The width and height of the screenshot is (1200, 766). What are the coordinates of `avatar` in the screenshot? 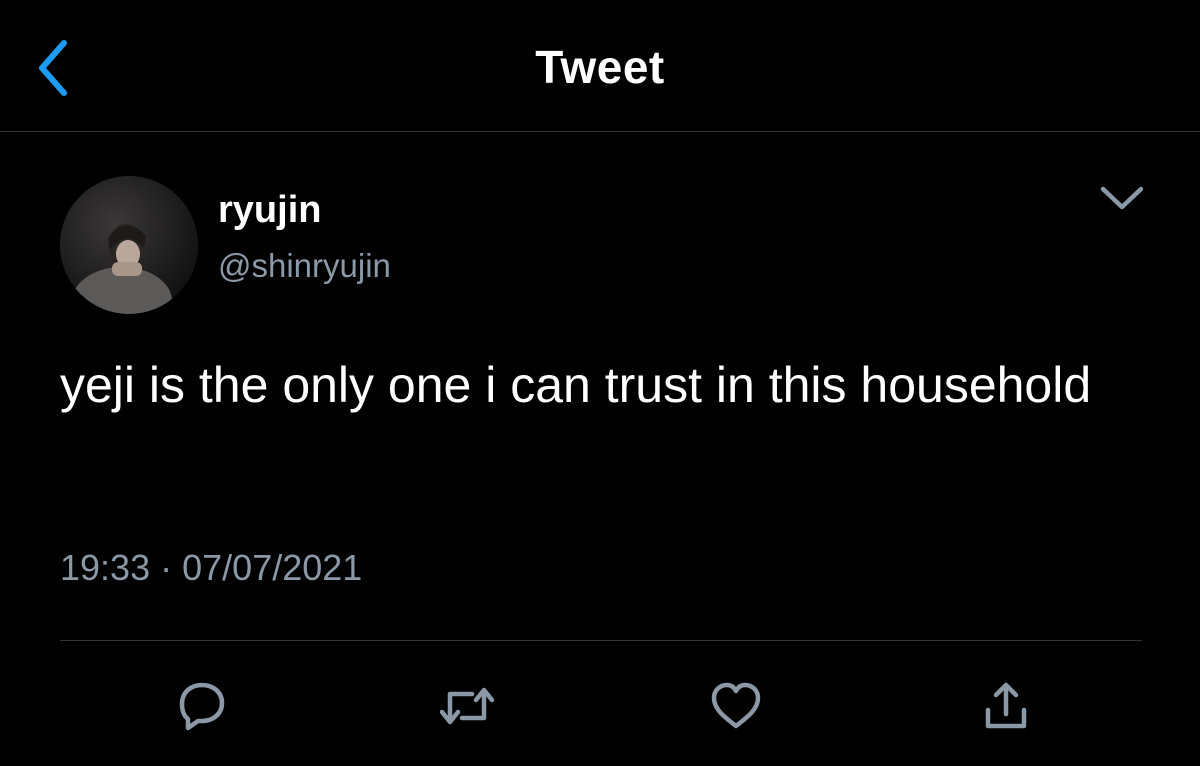 It's located at (129, 245).